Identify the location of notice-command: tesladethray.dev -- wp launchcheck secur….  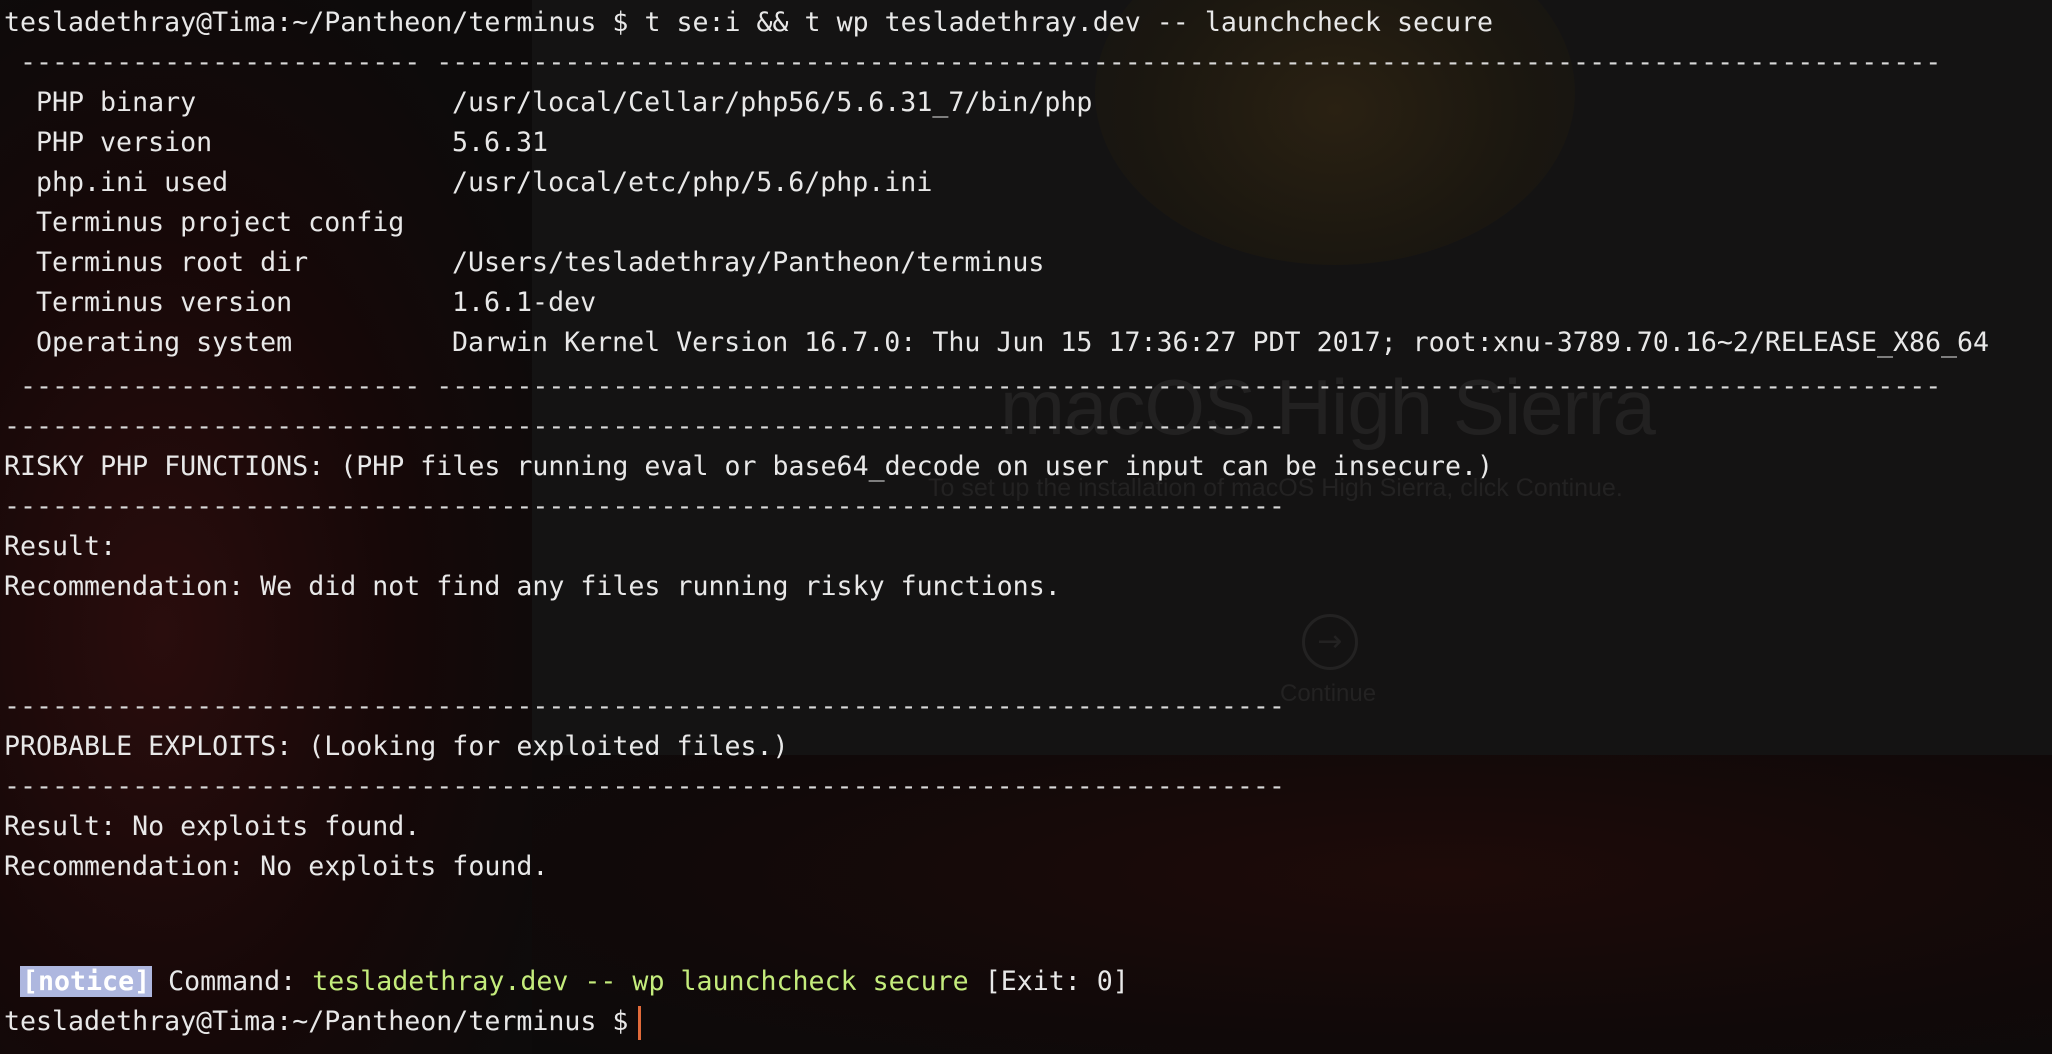
(640, 981).